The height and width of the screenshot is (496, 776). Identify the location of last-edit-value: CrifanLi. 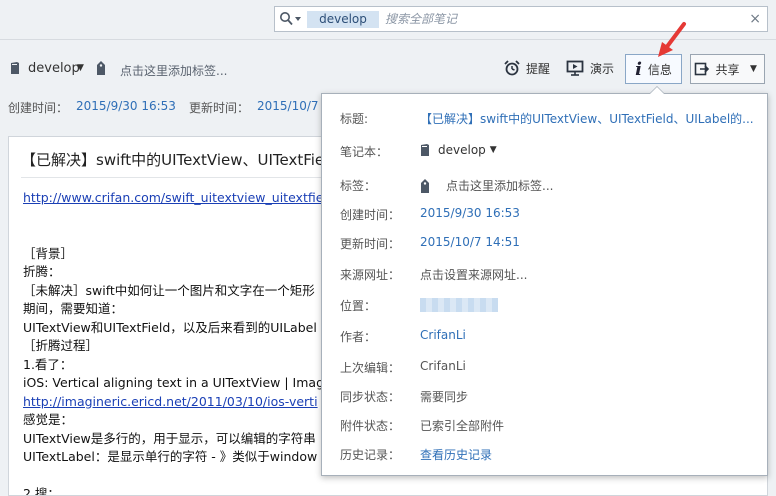
(443, 366).